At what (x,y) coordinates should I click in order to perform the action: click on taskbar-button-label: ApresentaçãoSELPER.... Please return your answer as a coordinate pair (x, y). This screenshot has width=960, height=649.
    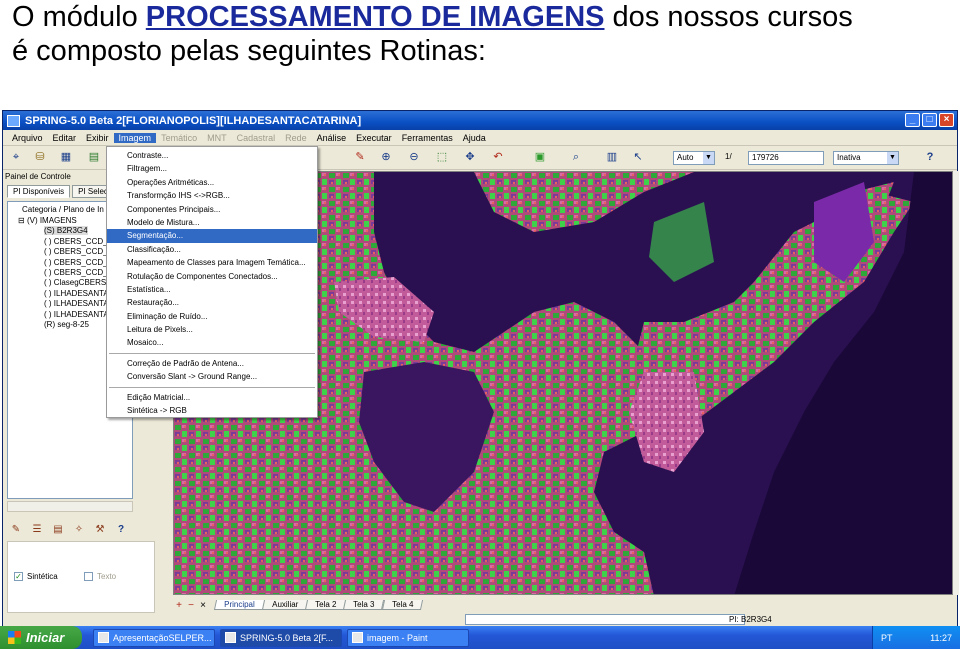
    Looking at the image, I should click on (162, 637).